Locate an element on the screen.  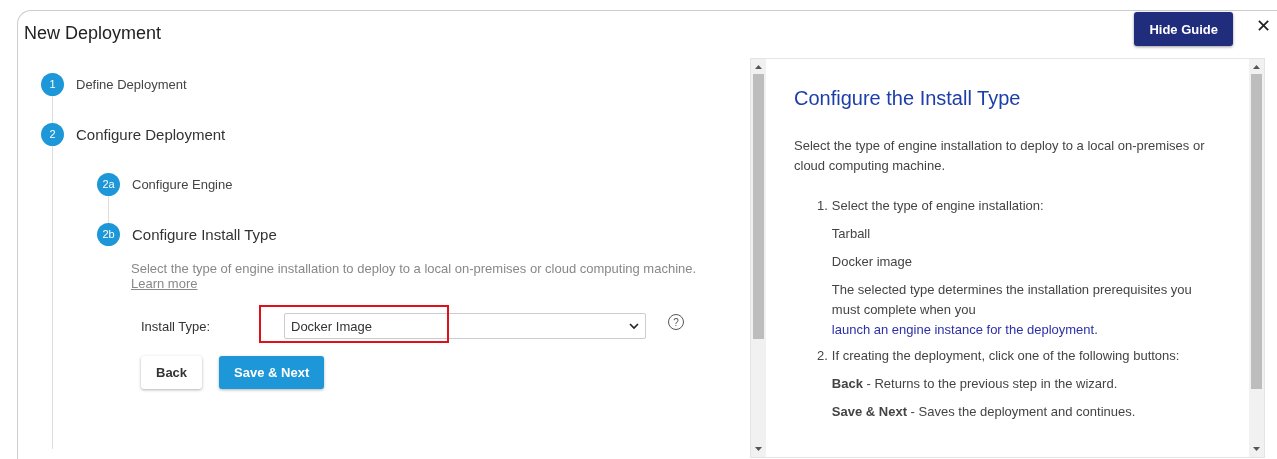
install-type-dropdown: Docker Image is located at coordinates (465, 326).